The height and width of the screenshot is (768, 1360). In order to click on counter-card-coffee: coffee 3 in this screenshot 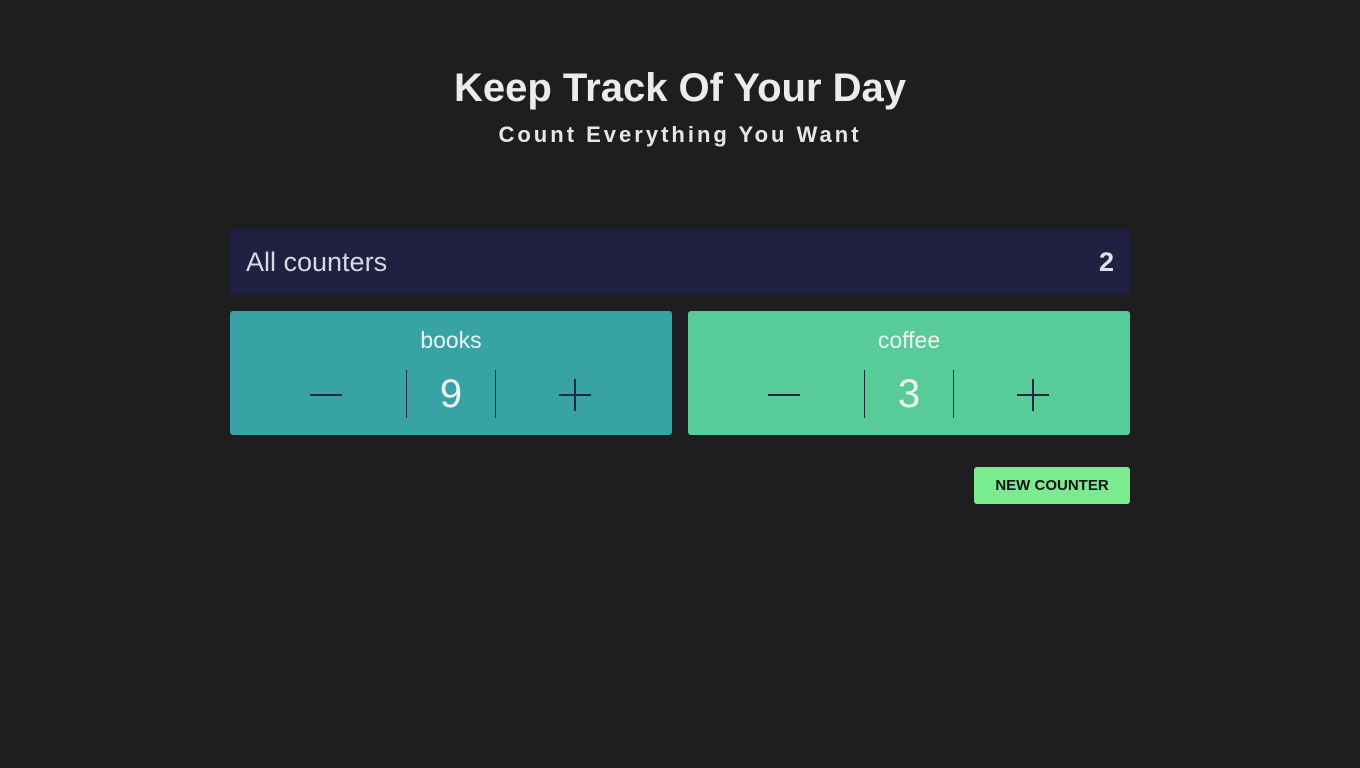, I will do `click(909, 373)`.